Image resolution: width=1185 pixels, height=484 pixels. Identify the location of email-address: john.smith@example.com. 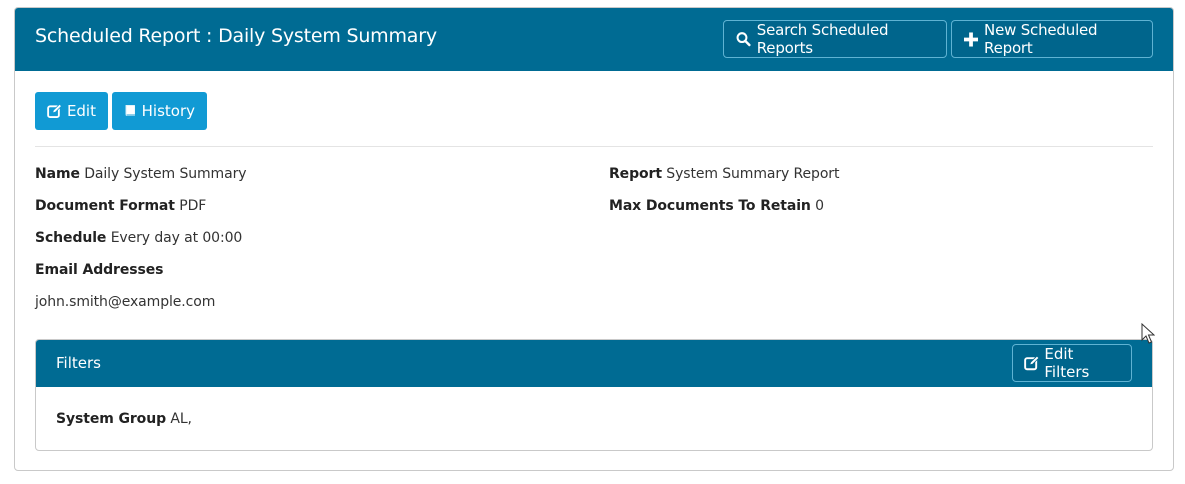
(125, 302).